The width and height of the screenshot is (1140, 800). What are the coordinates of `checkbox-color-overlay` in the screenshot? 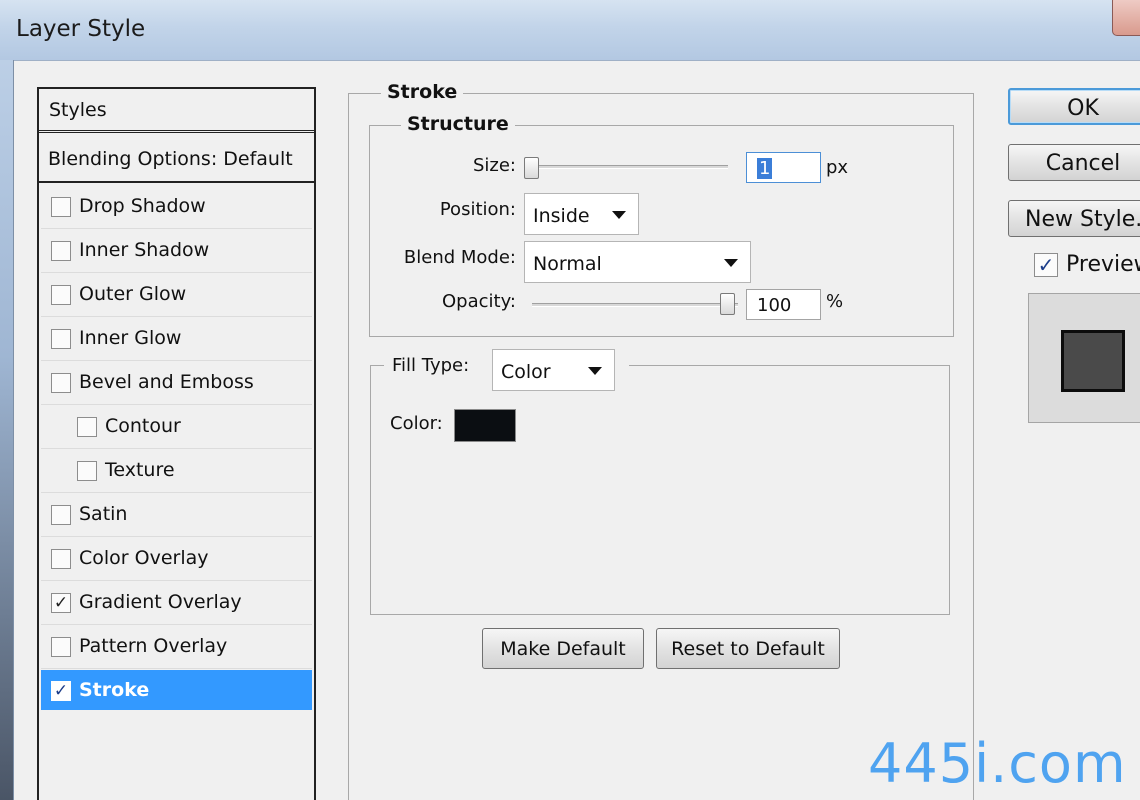 It's located at (61, 559).